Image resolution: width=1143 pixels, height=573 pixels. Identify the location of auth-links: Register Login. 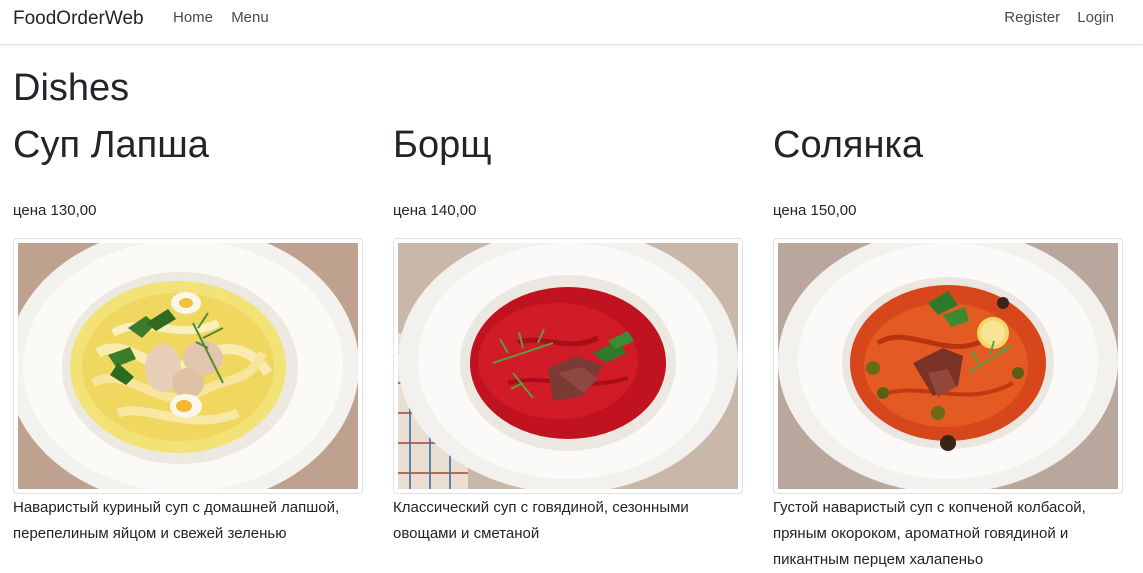
(1052, 17).